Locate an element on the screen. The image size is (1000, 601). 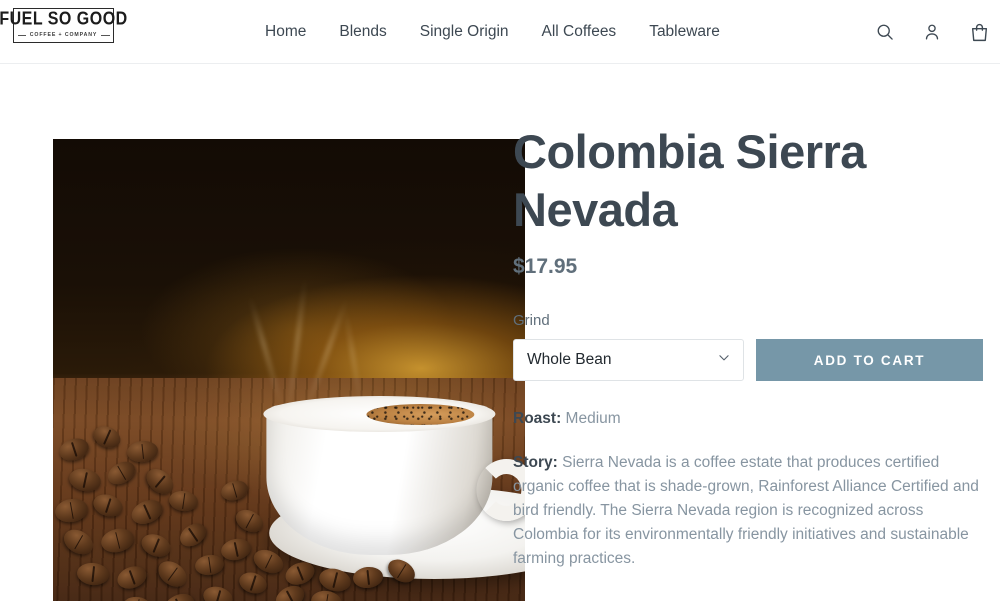
logo-box: FUEL SO GOOD COFFEE + COMPANY is located at coordinates (63, 25).